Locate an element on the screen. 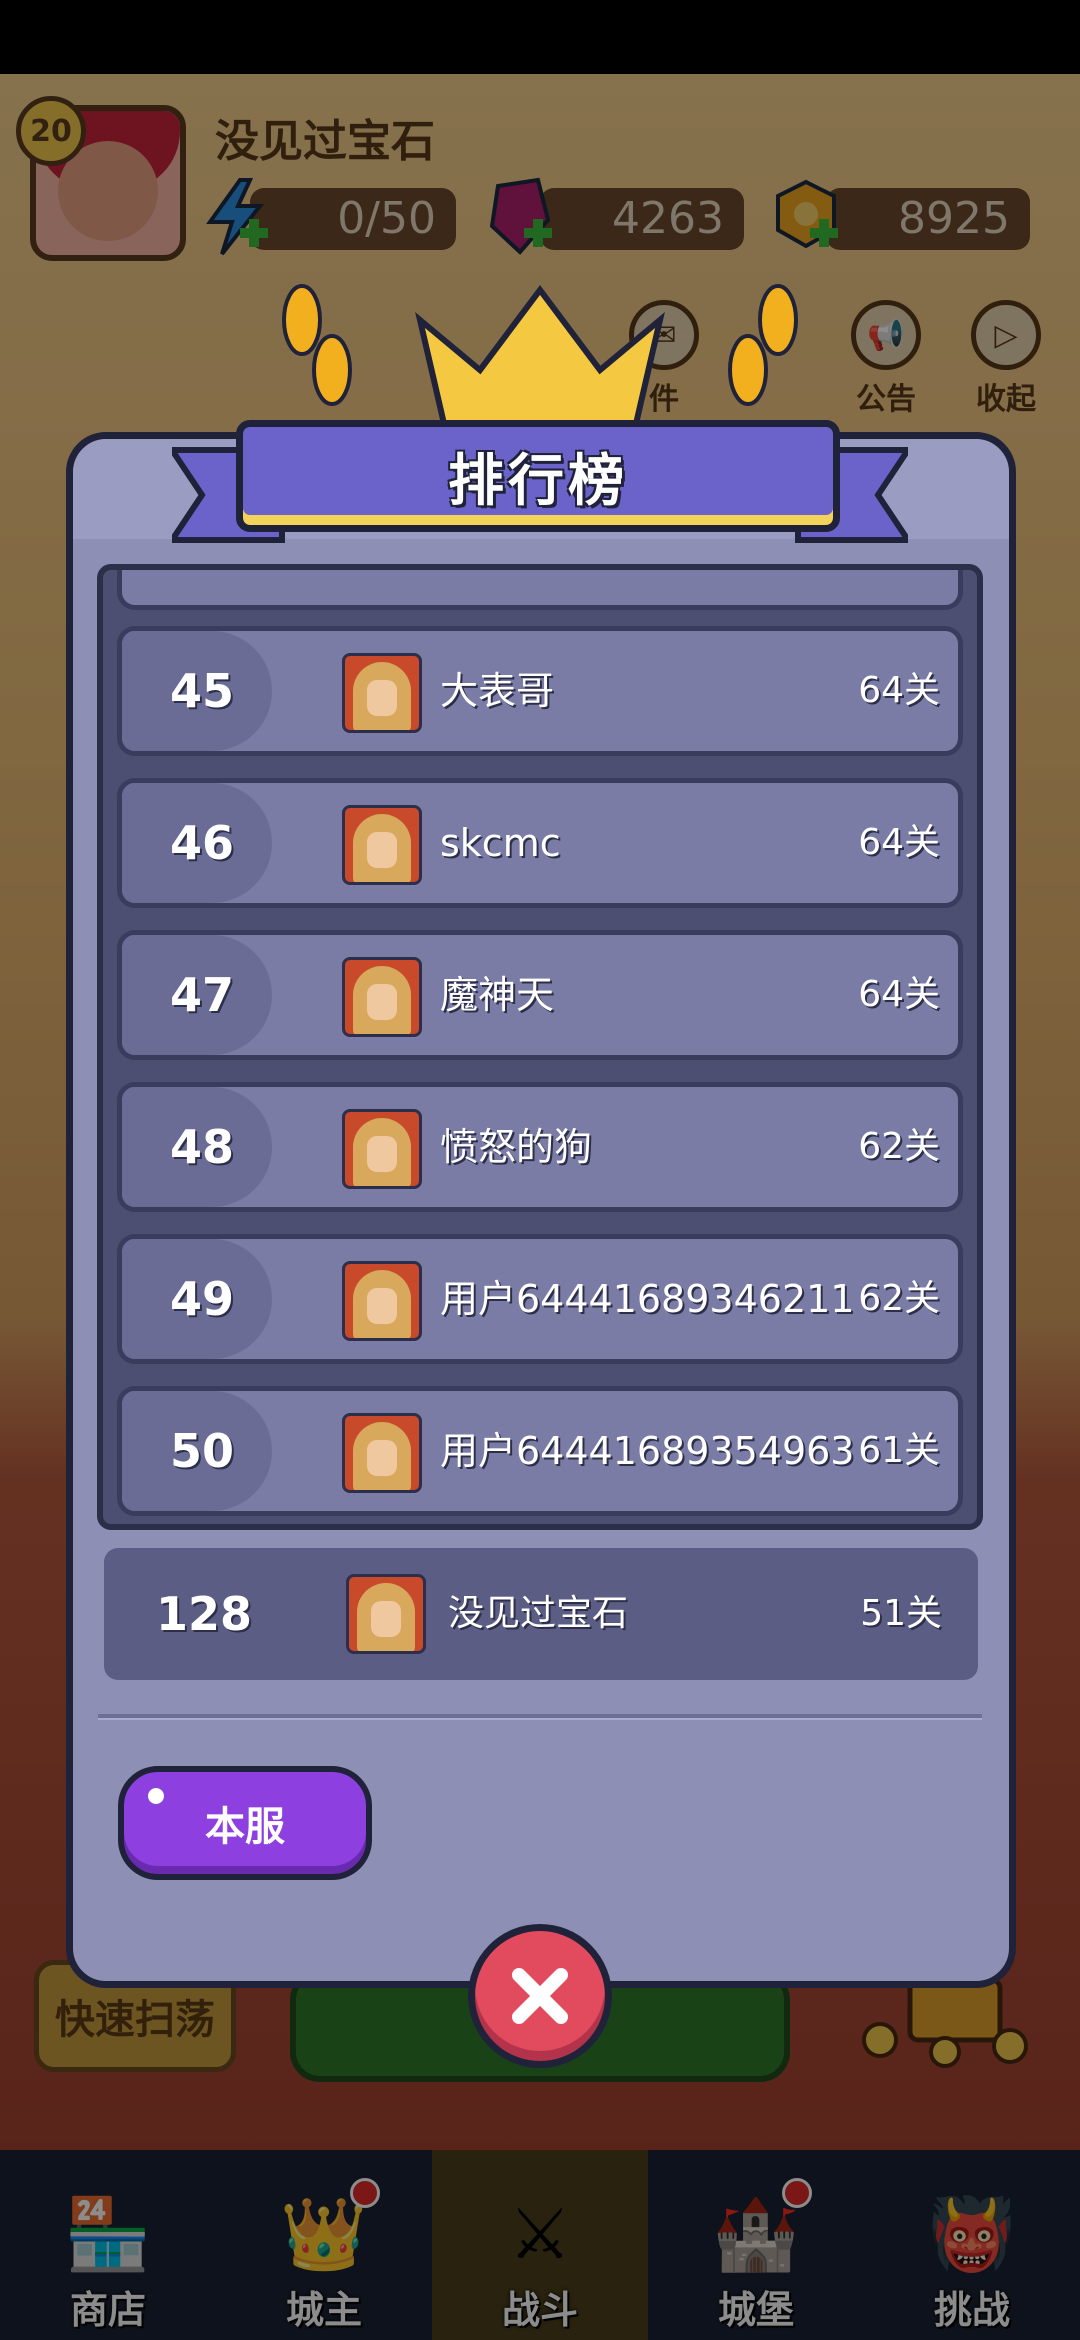  server-tab-label: 本服 is located at coordinates (245, 1827).